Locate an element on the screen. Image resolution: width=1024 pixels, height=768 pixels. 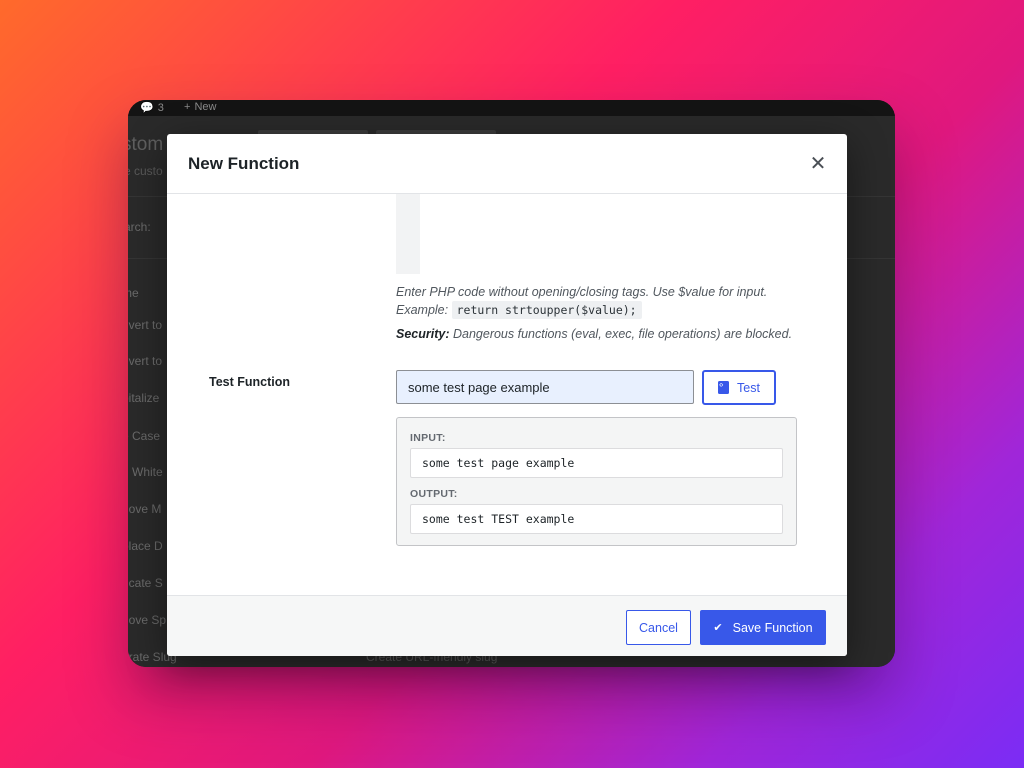
save-button-label: Save Function is located at coordinates (772, 627).